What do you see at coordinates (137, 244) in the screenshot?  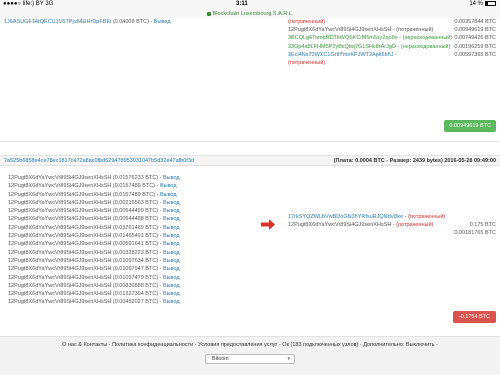 I see `tx2-input-amount: (0.00591641 BTC) -` at bounding box center [137, 244].